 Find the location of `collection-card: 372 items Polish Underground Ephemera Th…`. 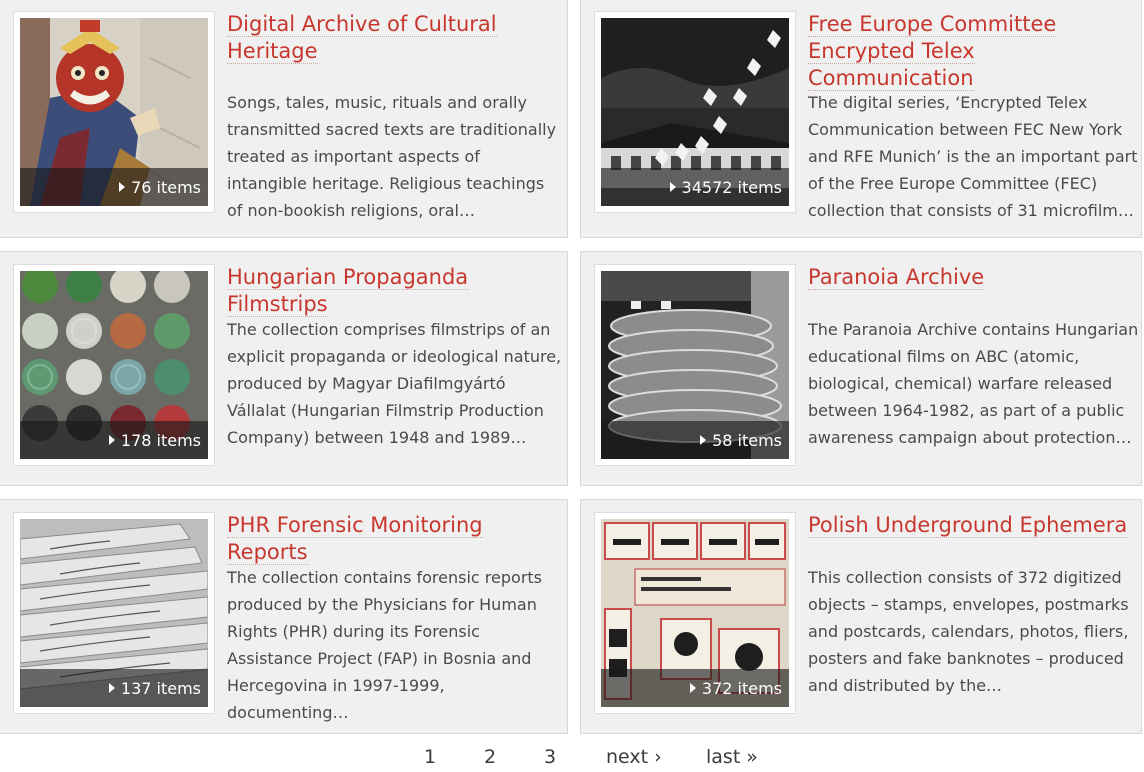

collection-card: 372 items Polish Underground Ephemera Th… is located at coordinates (861, 616).